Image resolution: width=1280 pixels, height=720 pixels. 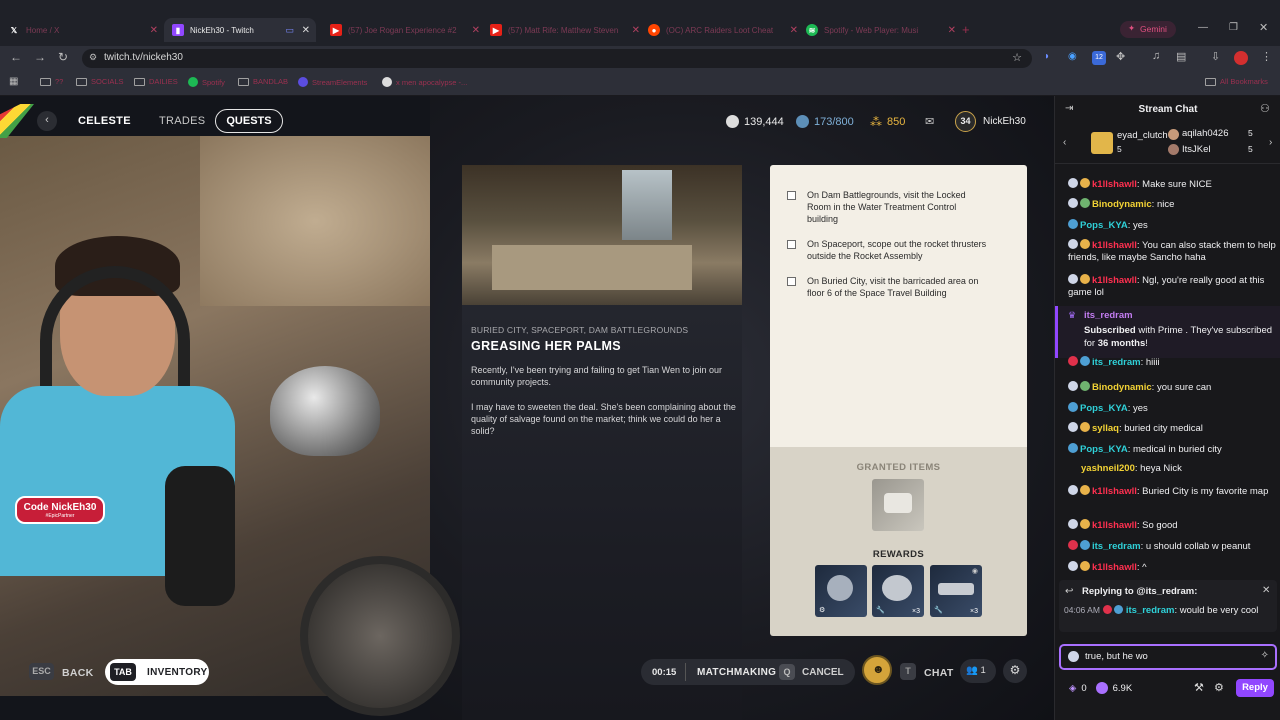 What do you see at coordinates (1116, 656) in the screenshot?
I see `chat-input-value: true, but he wo` at bounding box center [1116, 656].